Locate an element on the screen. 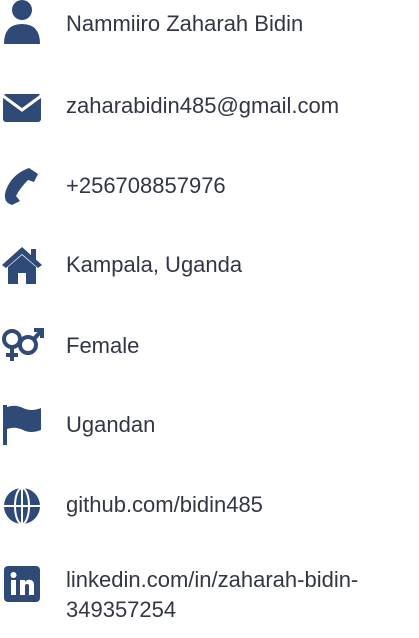 The width and height of the screenshot is (419, 638). gender-text: Female is located at coordinates (103, 345).